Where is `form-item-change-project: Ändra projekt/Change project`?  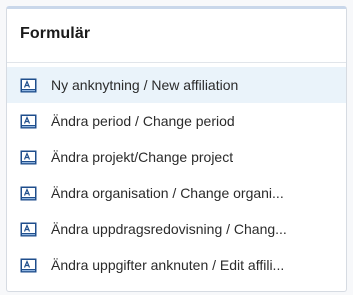
form-item-change-project: Ändra projekt/Change project is located at coordinates (176, 157).